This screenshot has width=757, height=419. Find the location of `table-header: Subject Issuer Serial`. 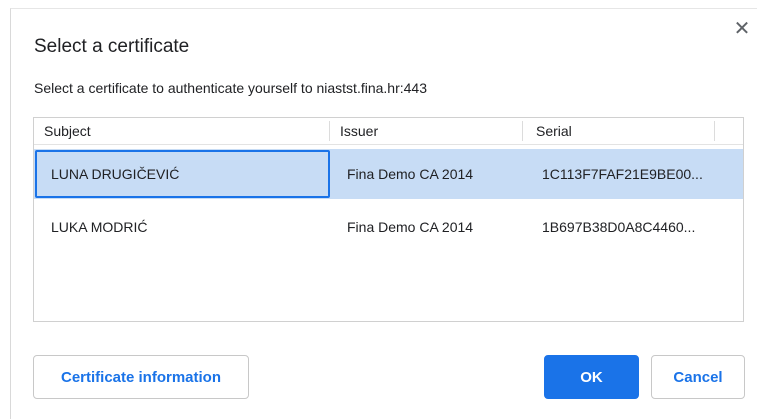

table-header: Subject Issuer Serial is located at coordinates (388, 131).